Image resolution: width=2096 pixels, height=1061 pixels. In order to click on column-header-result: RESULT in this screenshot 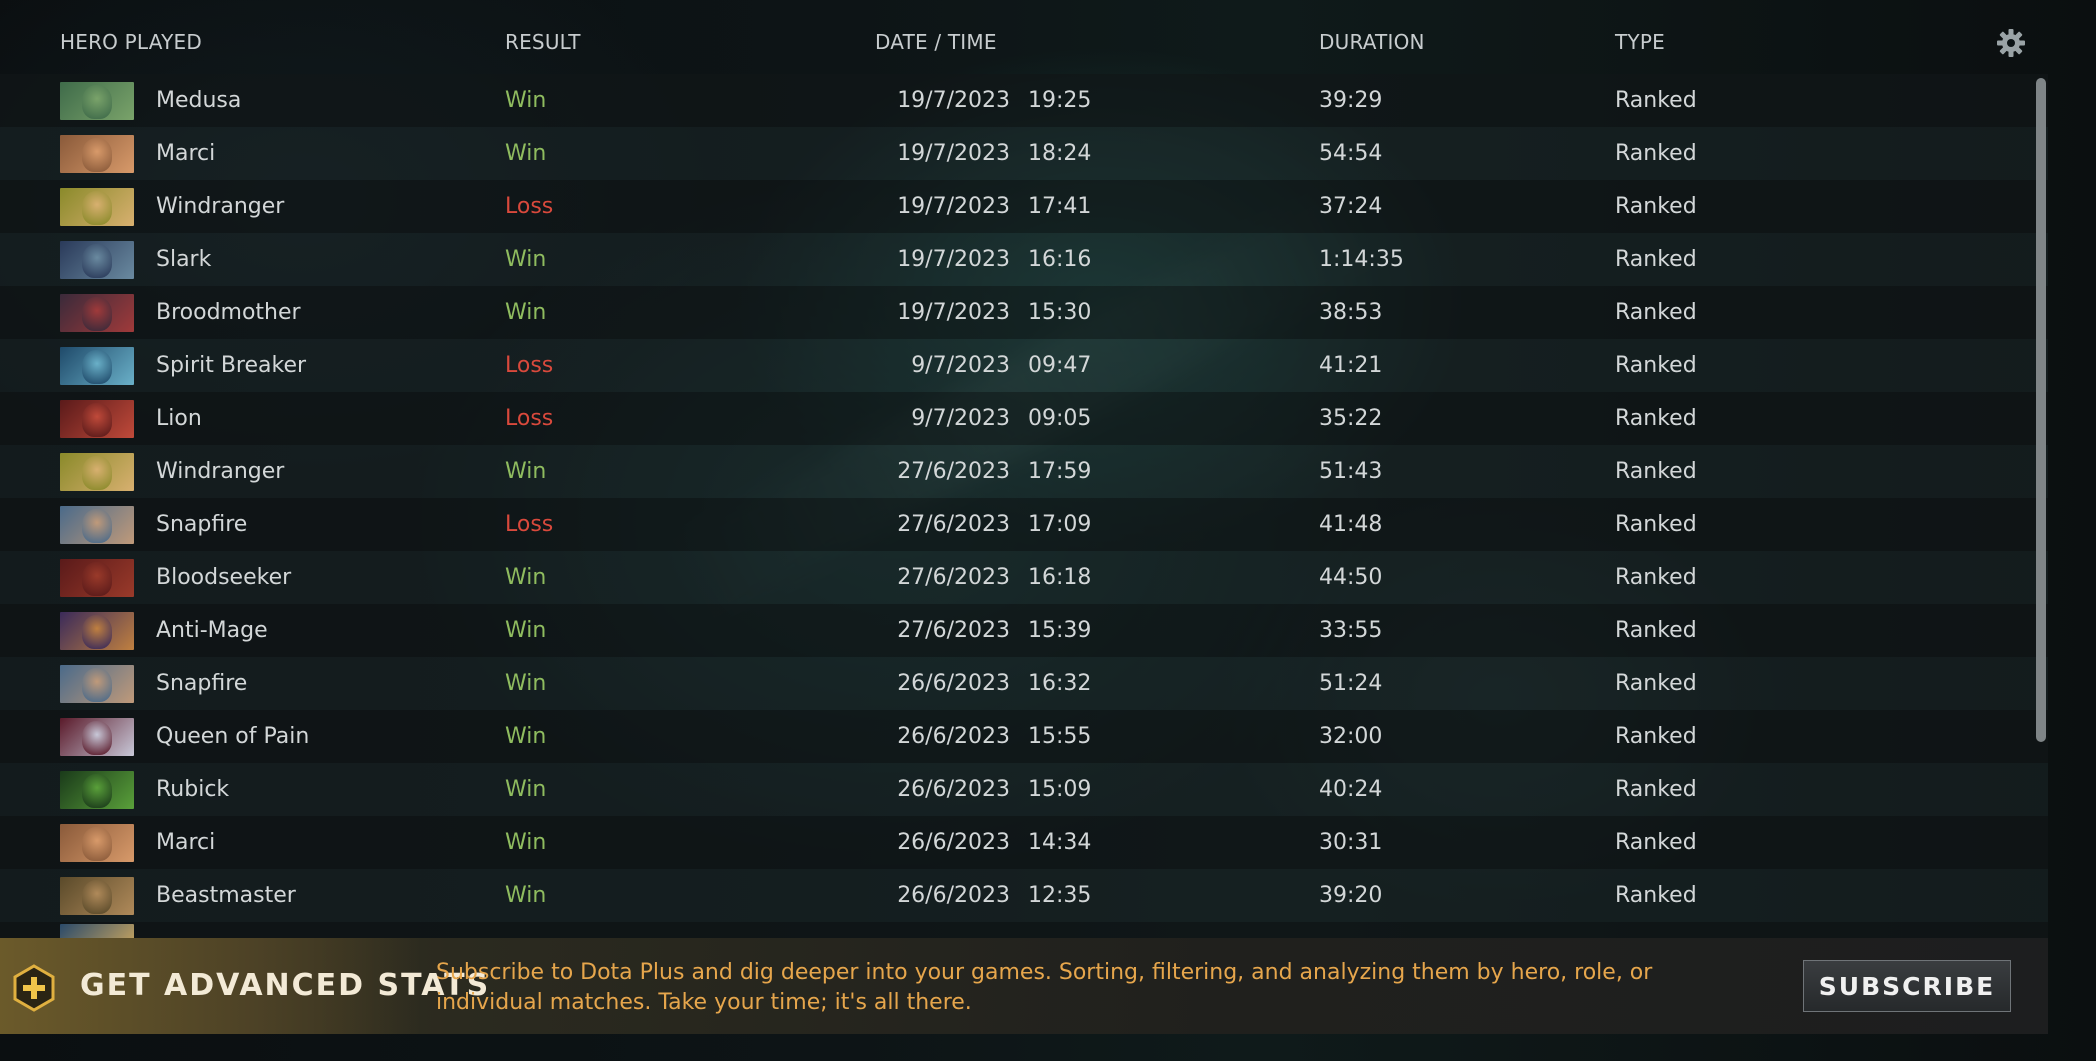, I will do `click(543, 42)`.